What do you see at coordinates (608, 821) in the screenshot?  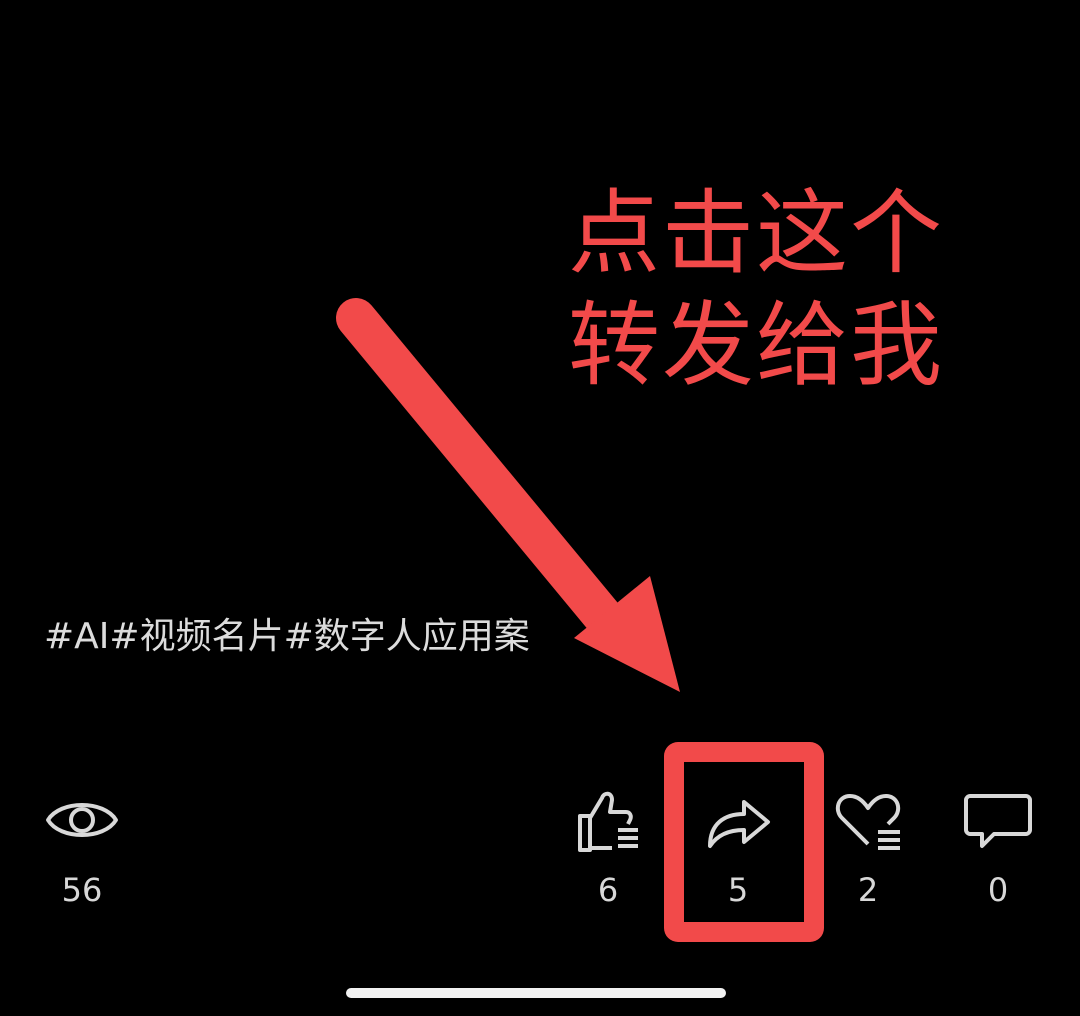 I see `thumbs-up-icon` at bounding box center [608, 821].